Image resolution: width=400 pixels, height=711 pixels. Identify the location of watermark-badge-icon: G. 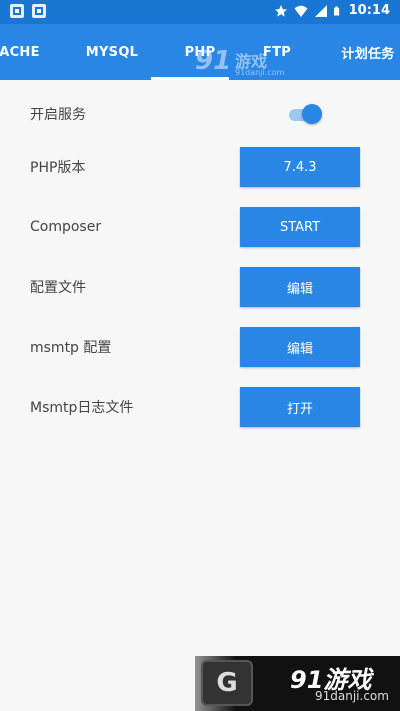
(227, 683).